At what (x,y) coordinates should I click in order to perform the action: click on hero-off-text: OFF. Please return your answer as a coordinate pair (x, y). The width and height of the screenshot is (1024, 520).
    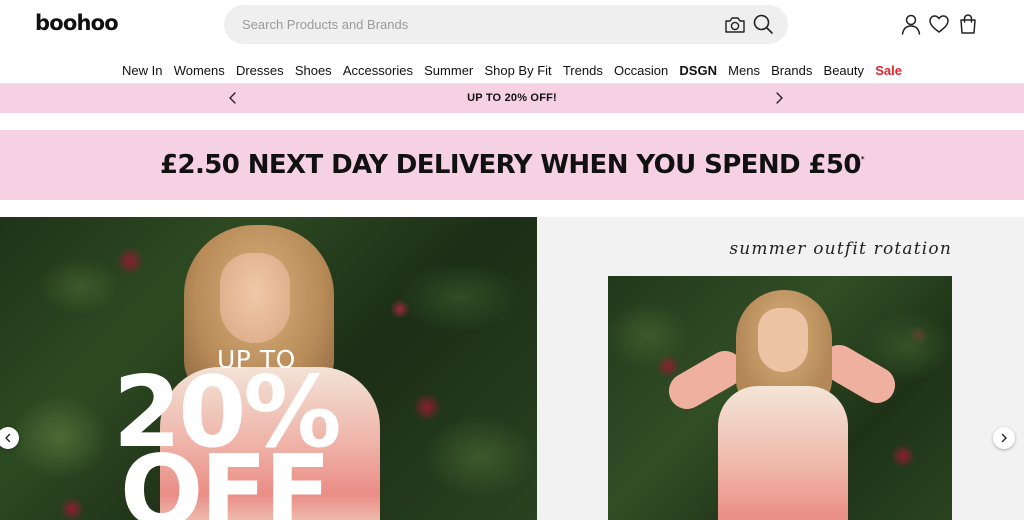
    Looking at the image, I should click on (225, 477).